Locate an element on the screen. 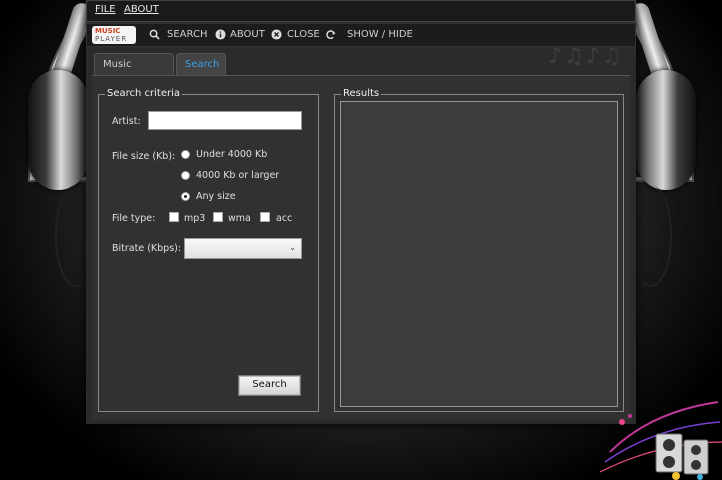  headphones-left-cup is located at coordinates (58, 130).